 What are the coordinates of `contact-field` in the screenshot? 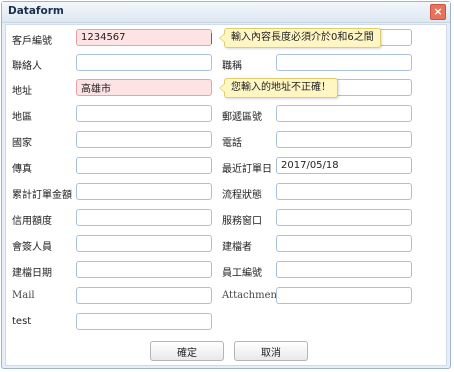 It's located at (144, 62).